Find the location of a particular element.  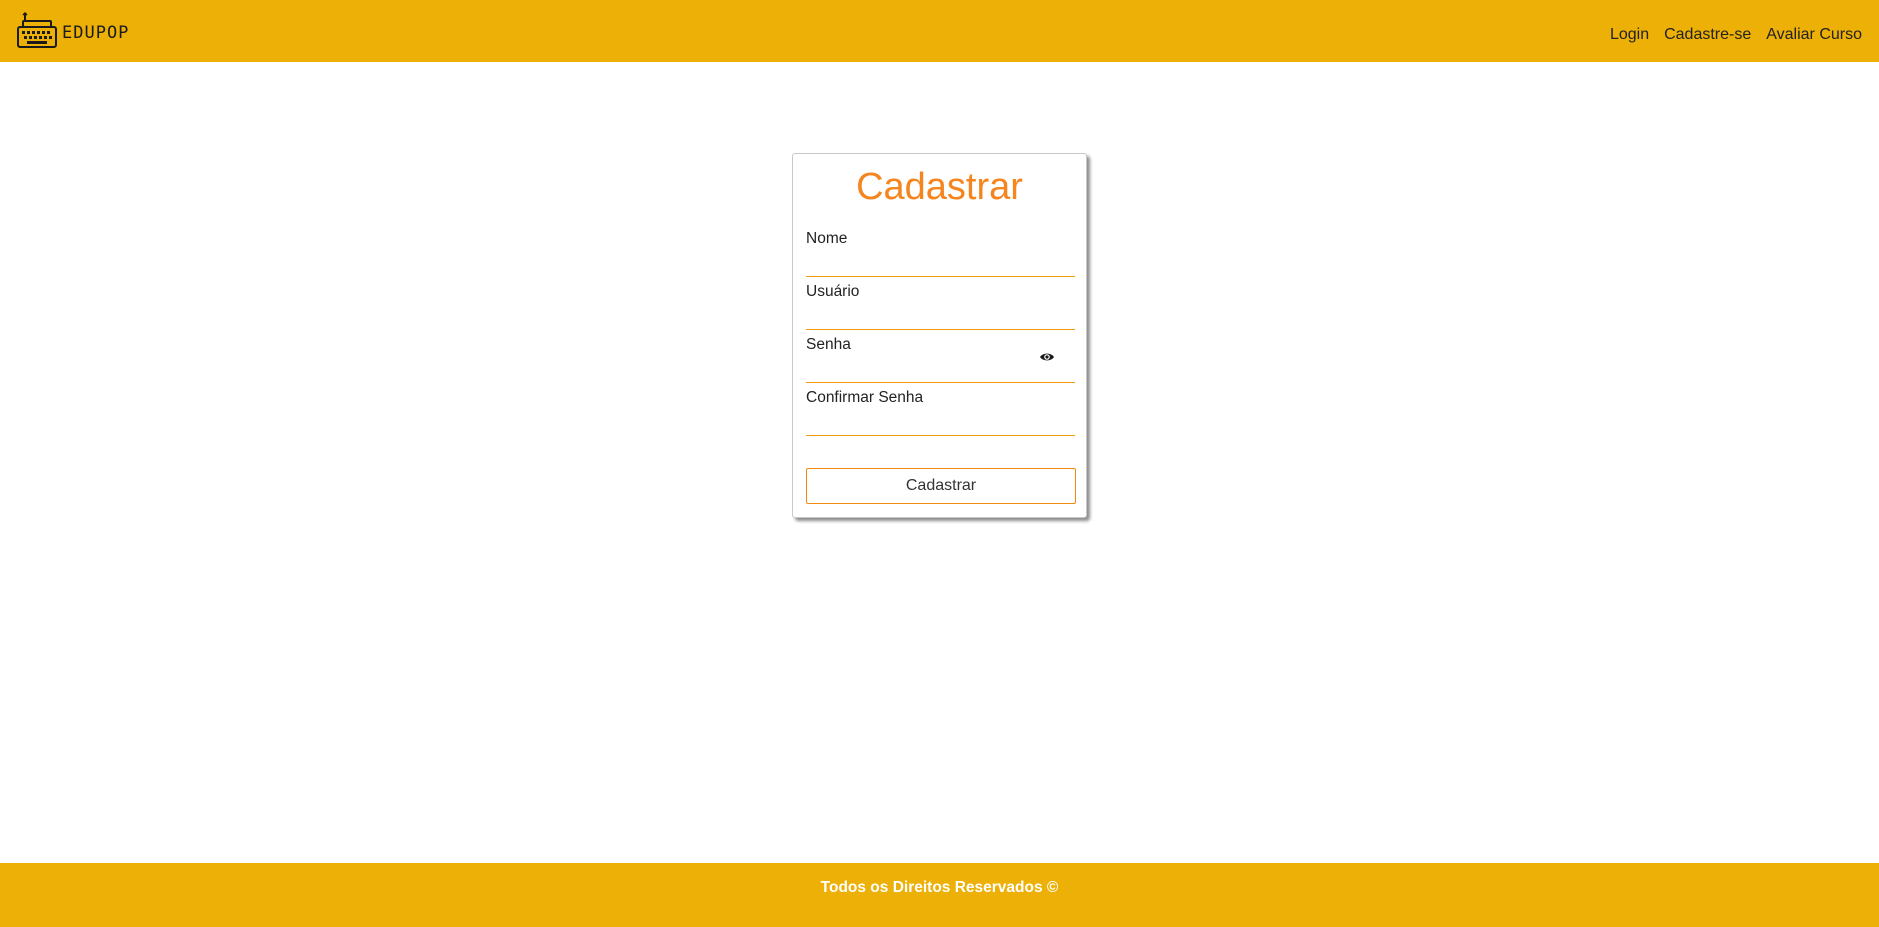

usuario-input is located at coordinates (940, 316).